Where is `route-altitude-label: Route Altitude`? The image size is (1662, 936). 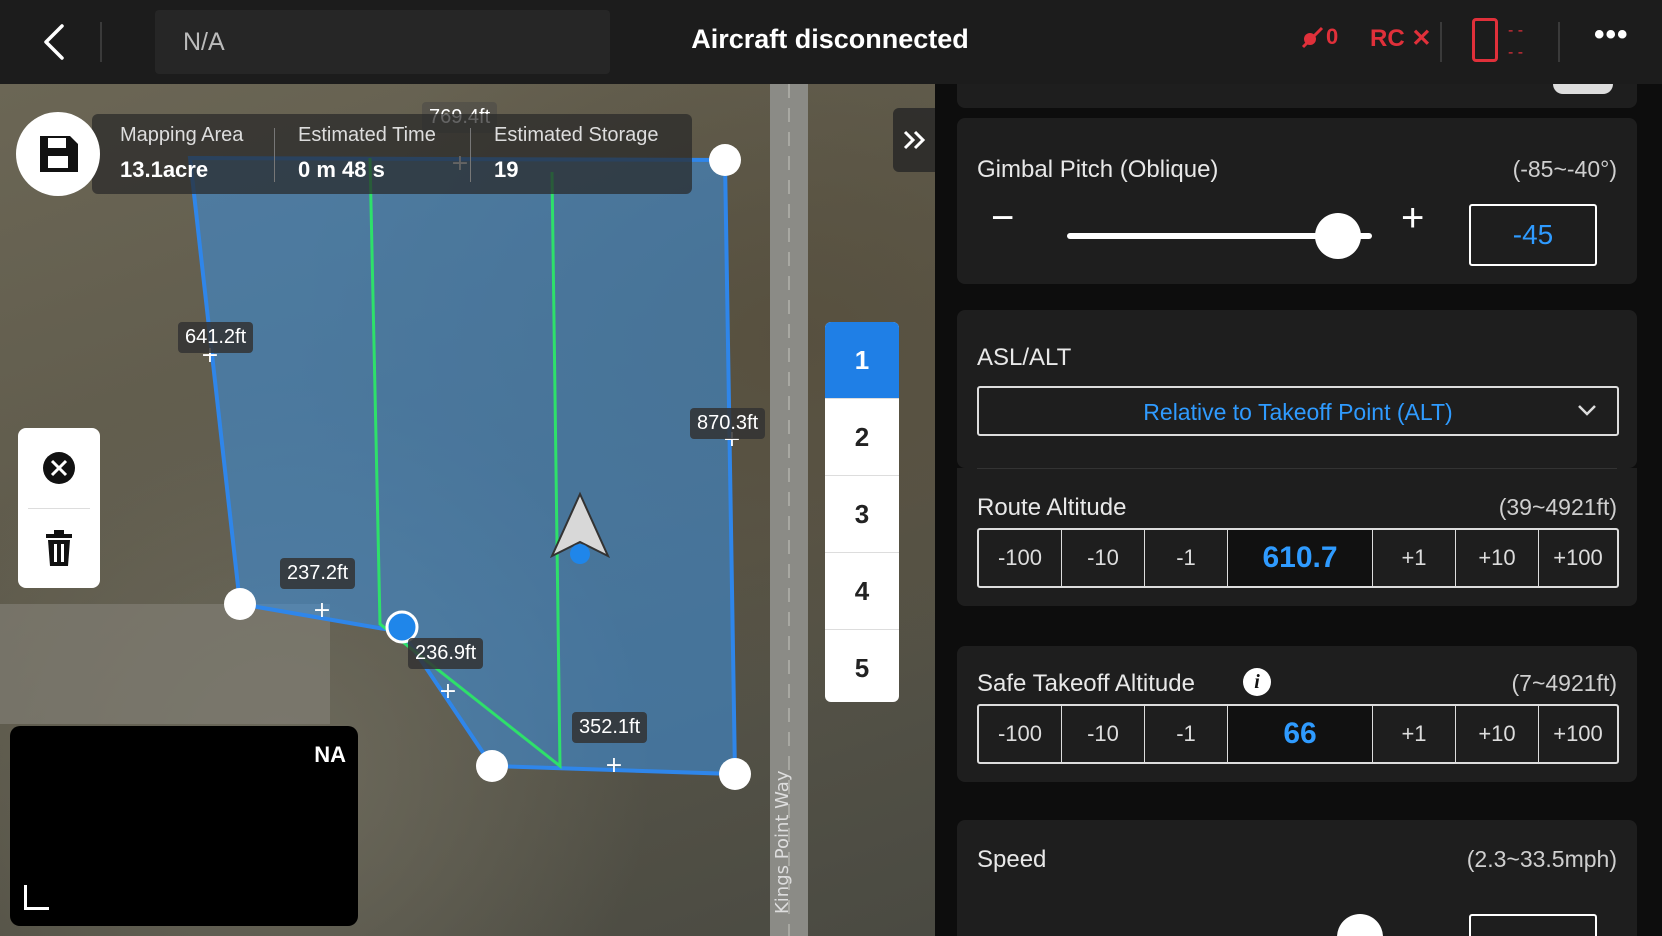
route-altitude-label: Route Altitude is located at coordinates (1052, 507).